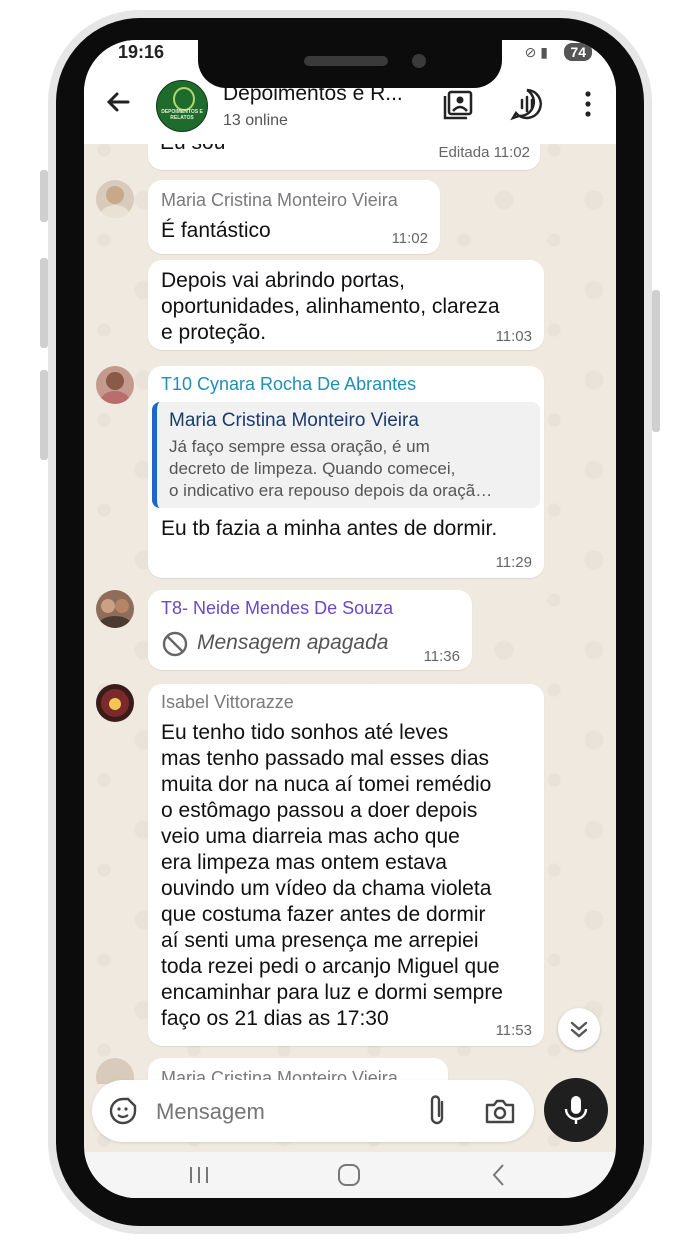 The width and height of the screenshot is (700, 1244). What do you see at coordinates (499, 1175) in the screenshot?
I see `back-nav-icon` at bounding box center [499, 1175].